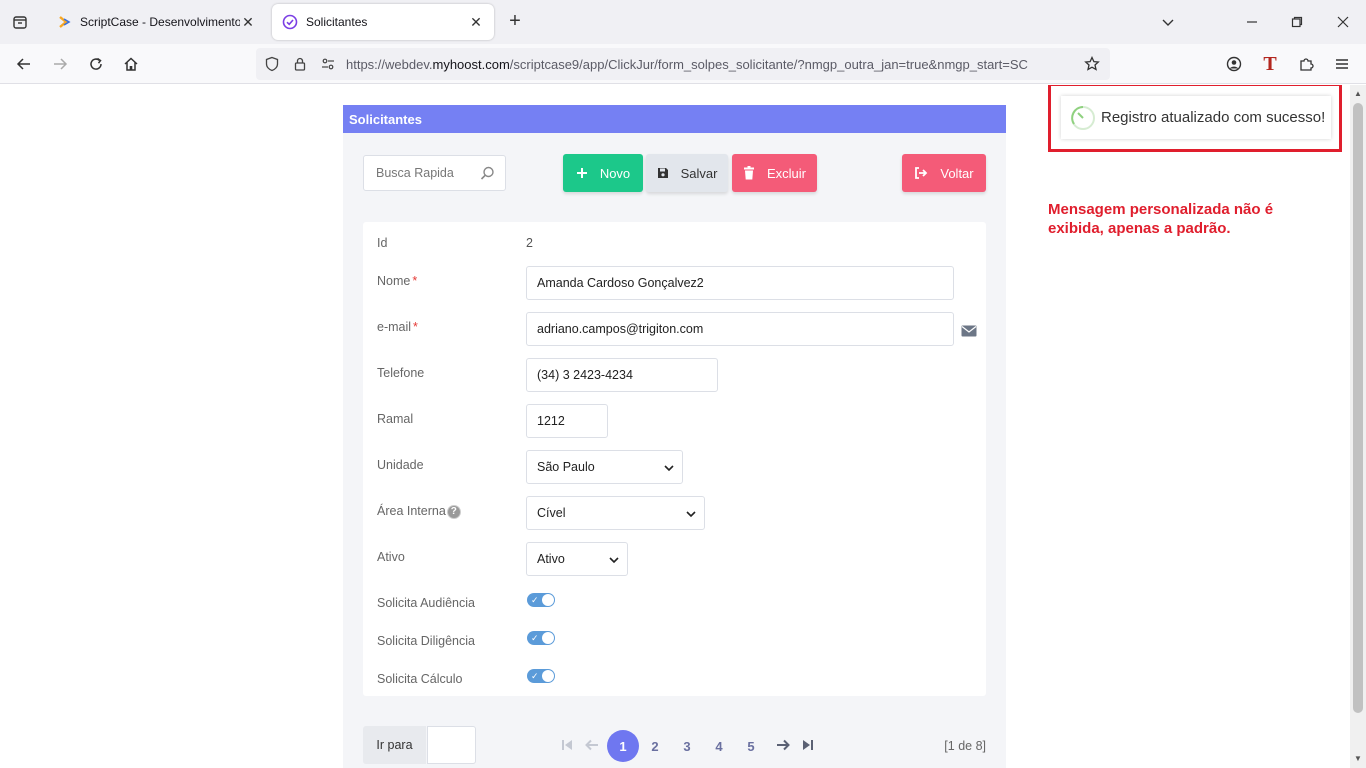 The width and height of the screenshot is (1366, 768). I want to click on scriptcase-favicon-icon, so click(64, 22).